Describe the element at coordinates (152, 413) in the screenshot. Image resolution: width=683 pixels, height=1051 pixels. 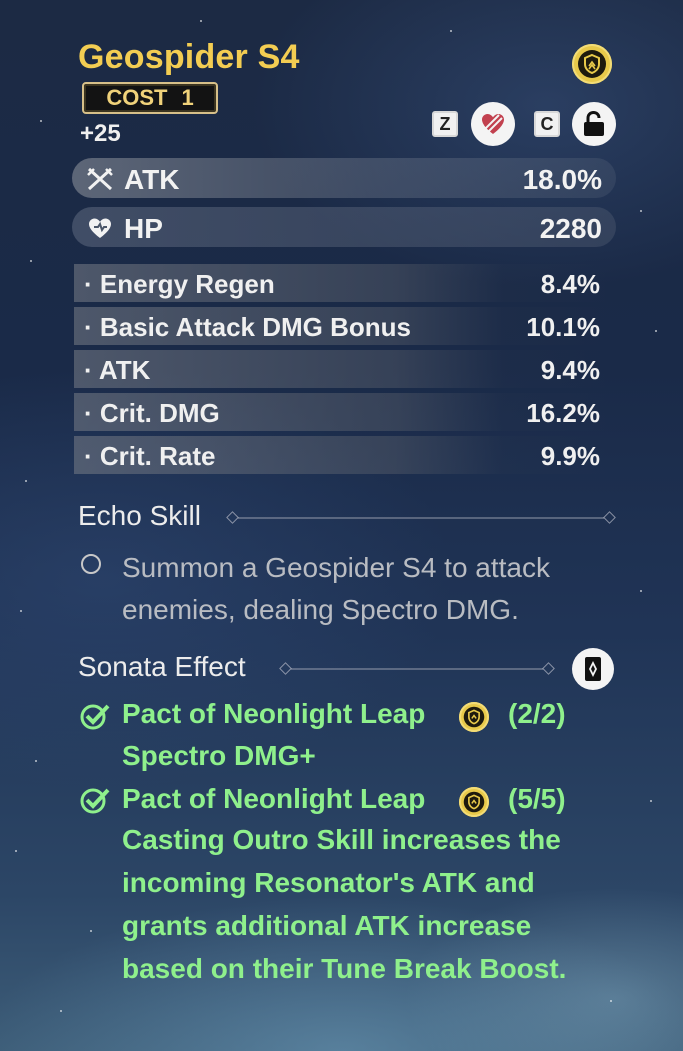
I see `sub-stat-name: · Crit. DMG` at that location.